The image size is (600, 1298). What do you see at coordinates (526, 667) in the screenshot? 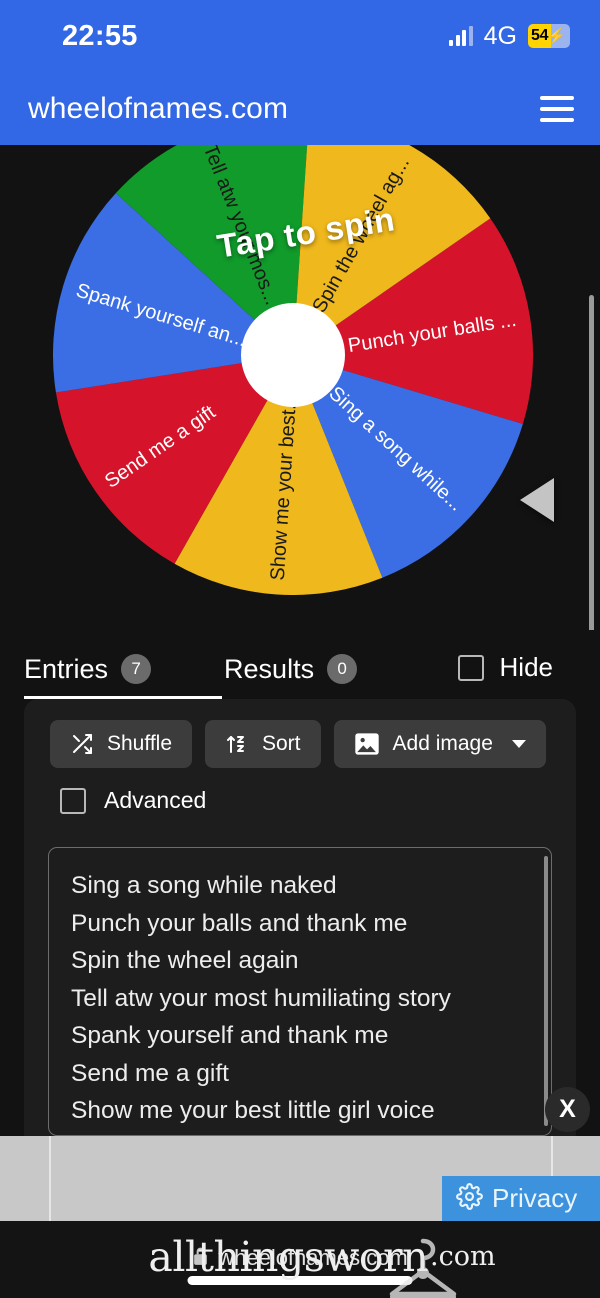
I see `hide-label: Hide` at bounding box center [526, 667].